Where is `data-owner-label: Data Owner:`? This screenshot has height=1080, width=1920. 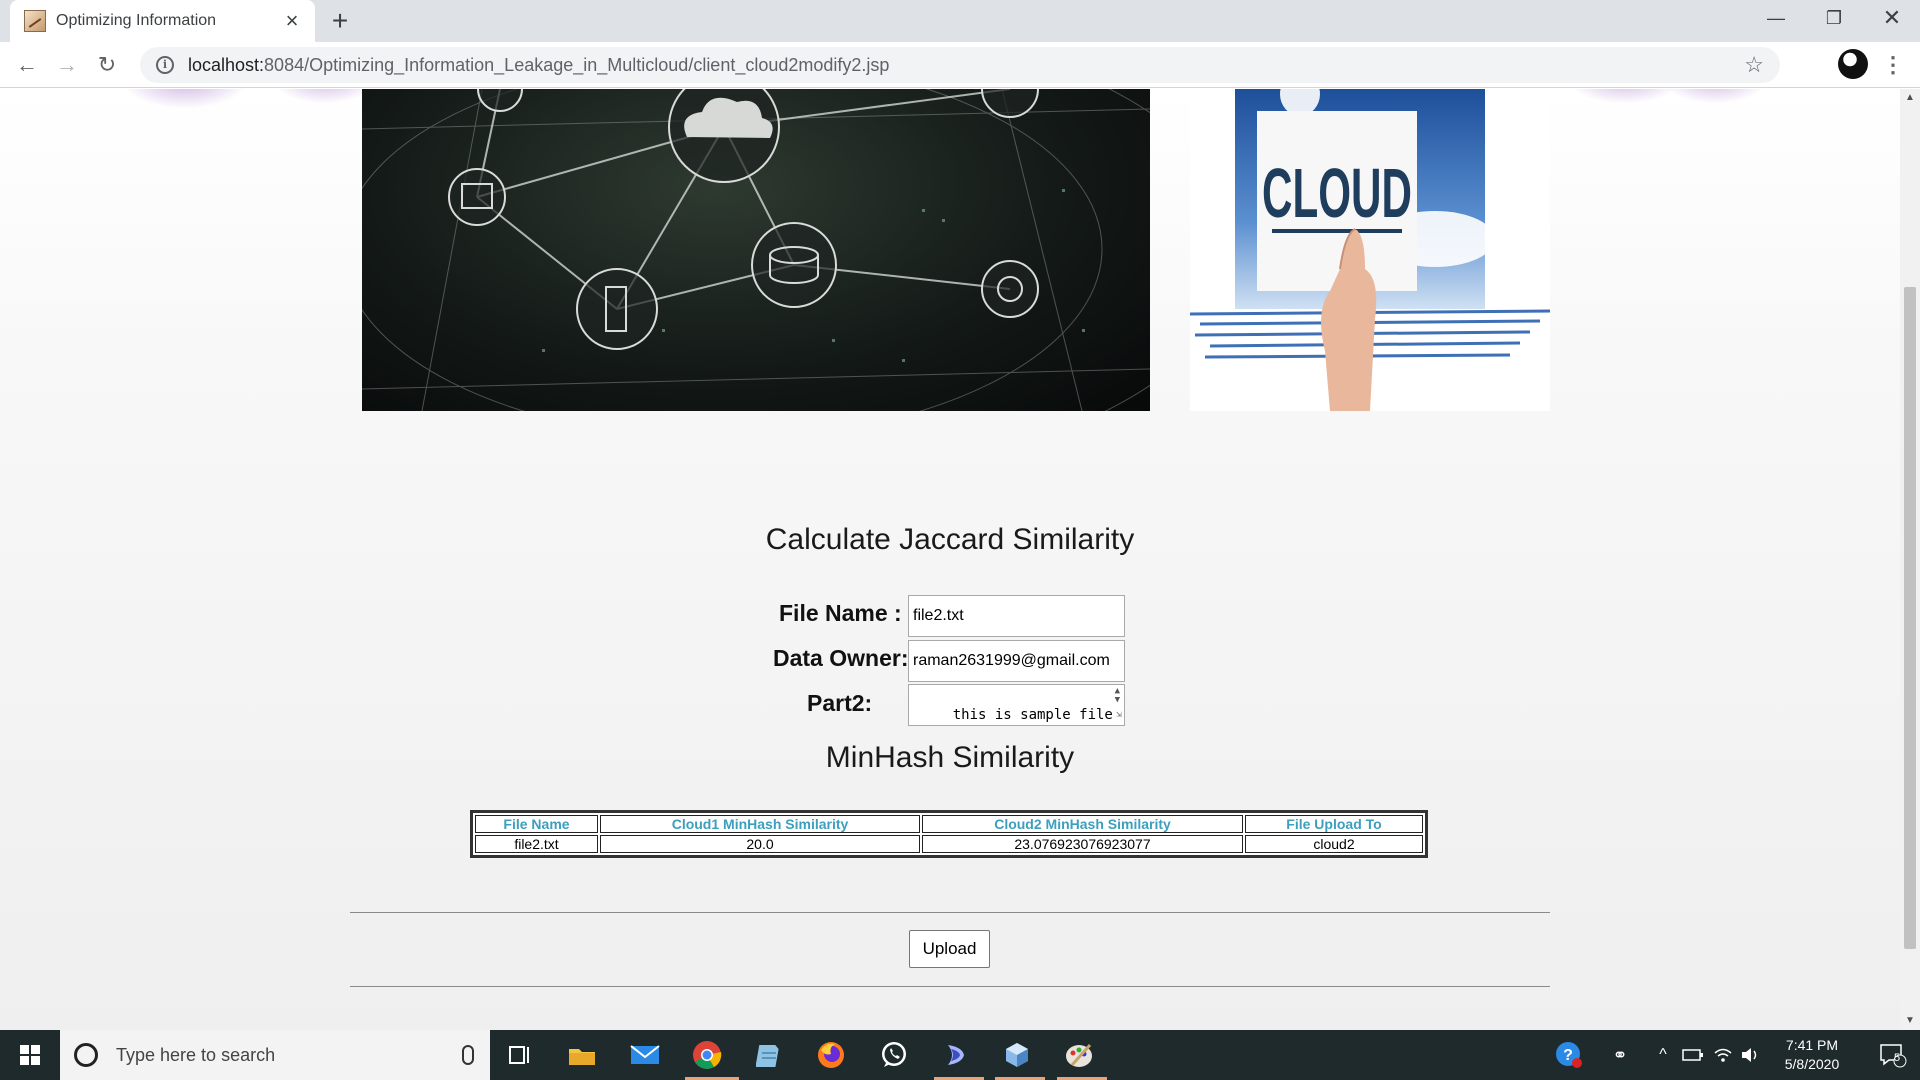
data-owner-label: Data Owner: is located at coordinates (841, 658).